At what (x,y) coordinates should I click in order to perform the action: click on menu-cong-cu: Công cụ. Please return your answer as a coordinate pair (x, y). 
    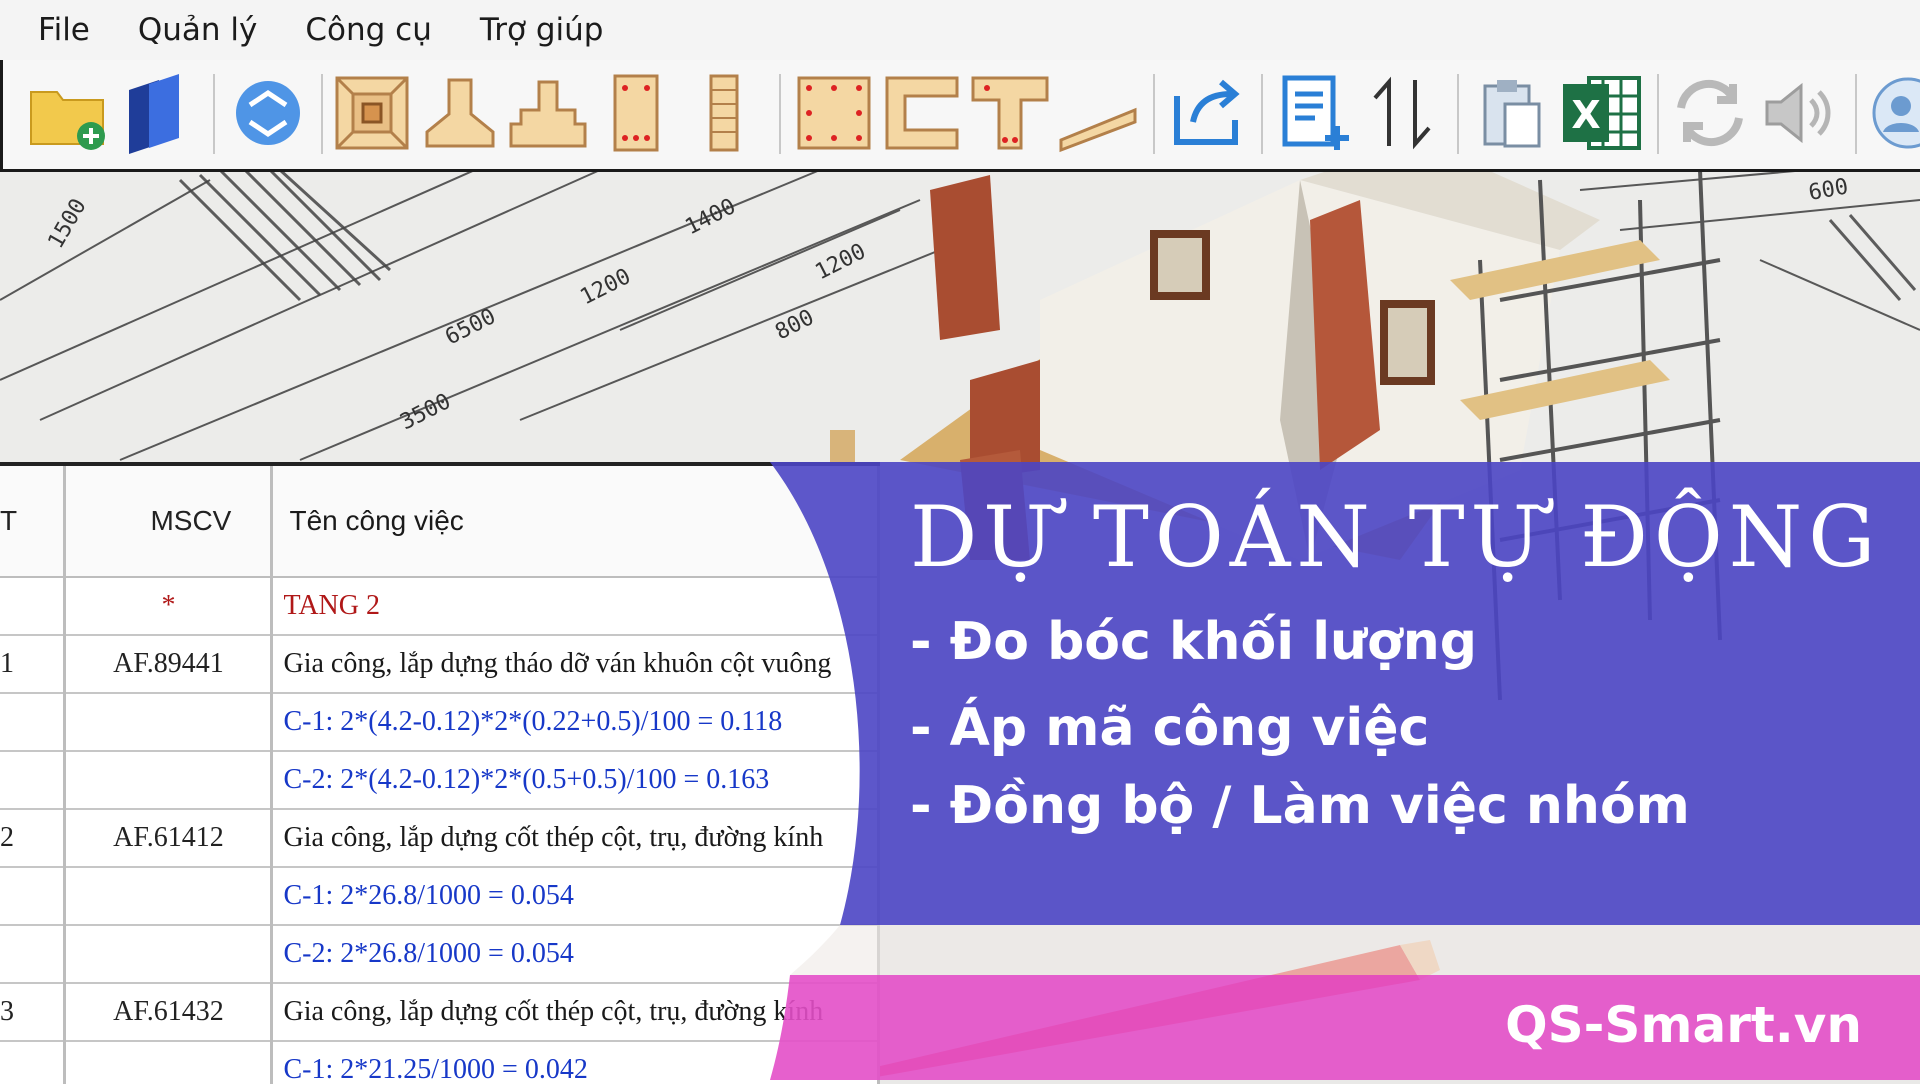
    Looking at the image, I should click on (368, 30).